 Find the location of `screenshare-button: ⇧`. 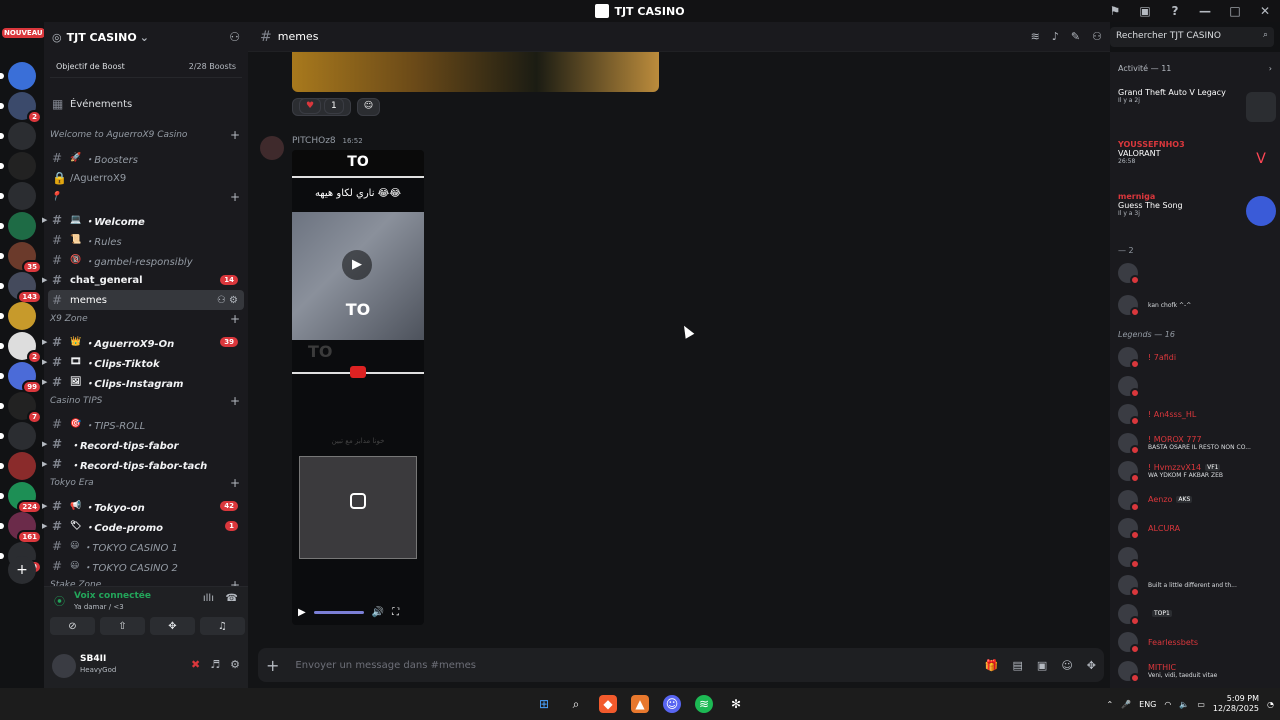

screenshare-button: ⇧ is located at coordinates (122, 626).